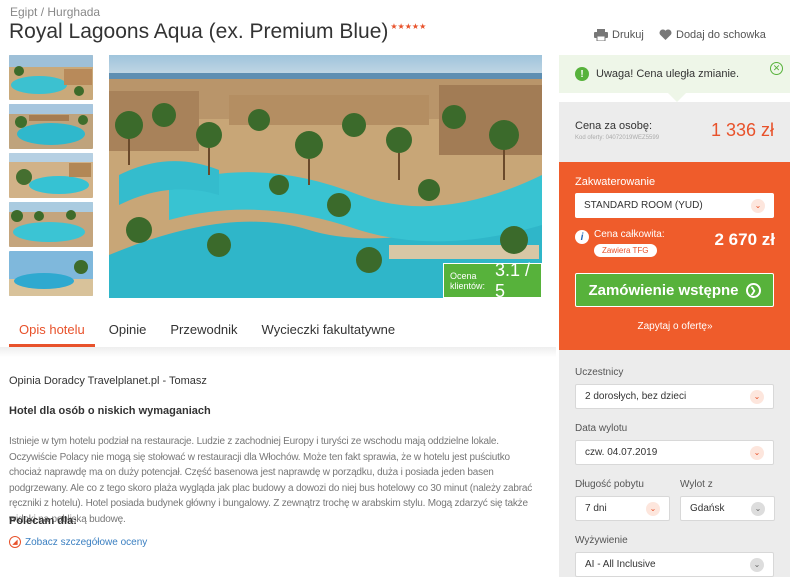 The image size is (790, 577). Describe the element at coordinates (745, 239) in the screenshot. I see `total-price-value: 2 670 zł` at that location.